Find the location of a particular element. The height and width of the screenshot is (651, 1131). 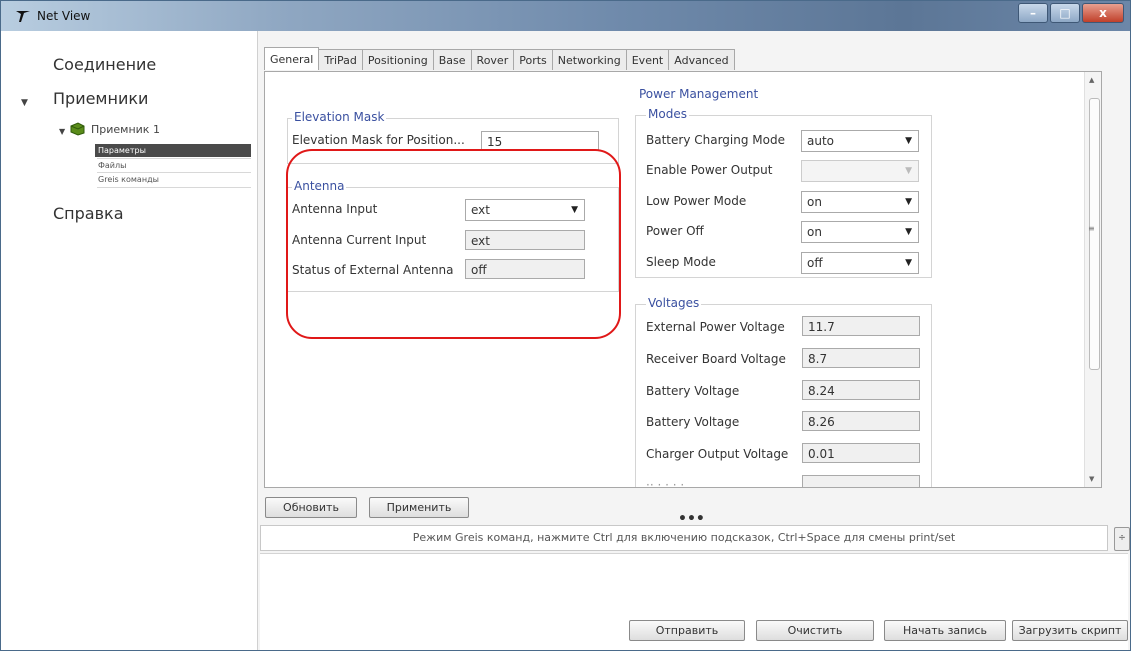

antenna-input-value: ext is located at coordinates (480, 210).